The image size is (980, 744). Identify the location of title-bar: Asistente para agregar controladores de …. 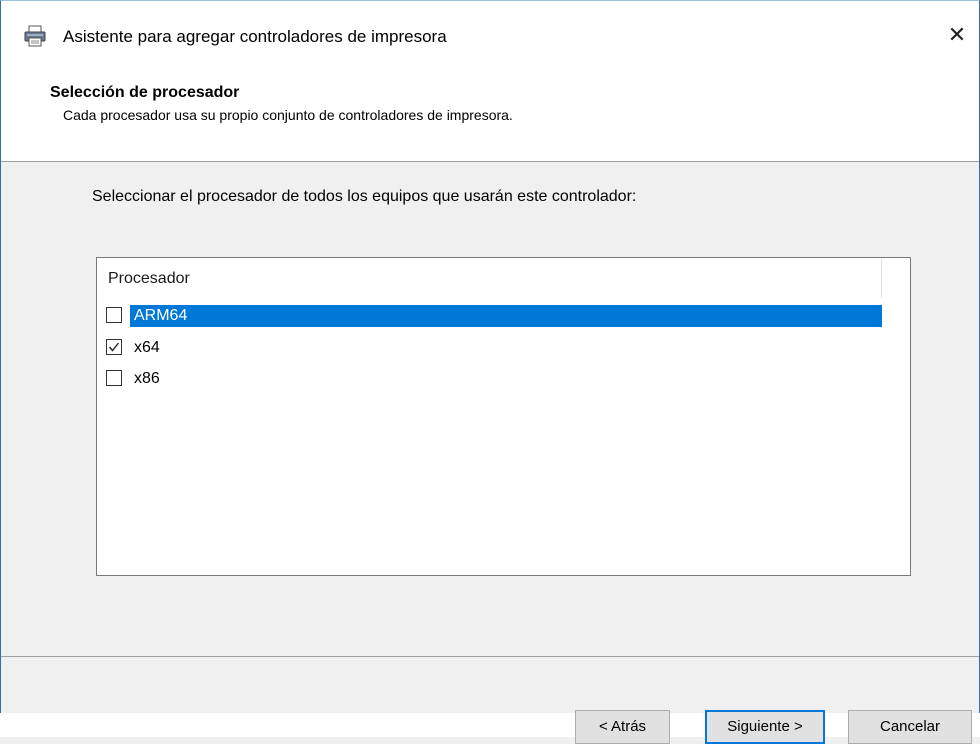
(490, 35).